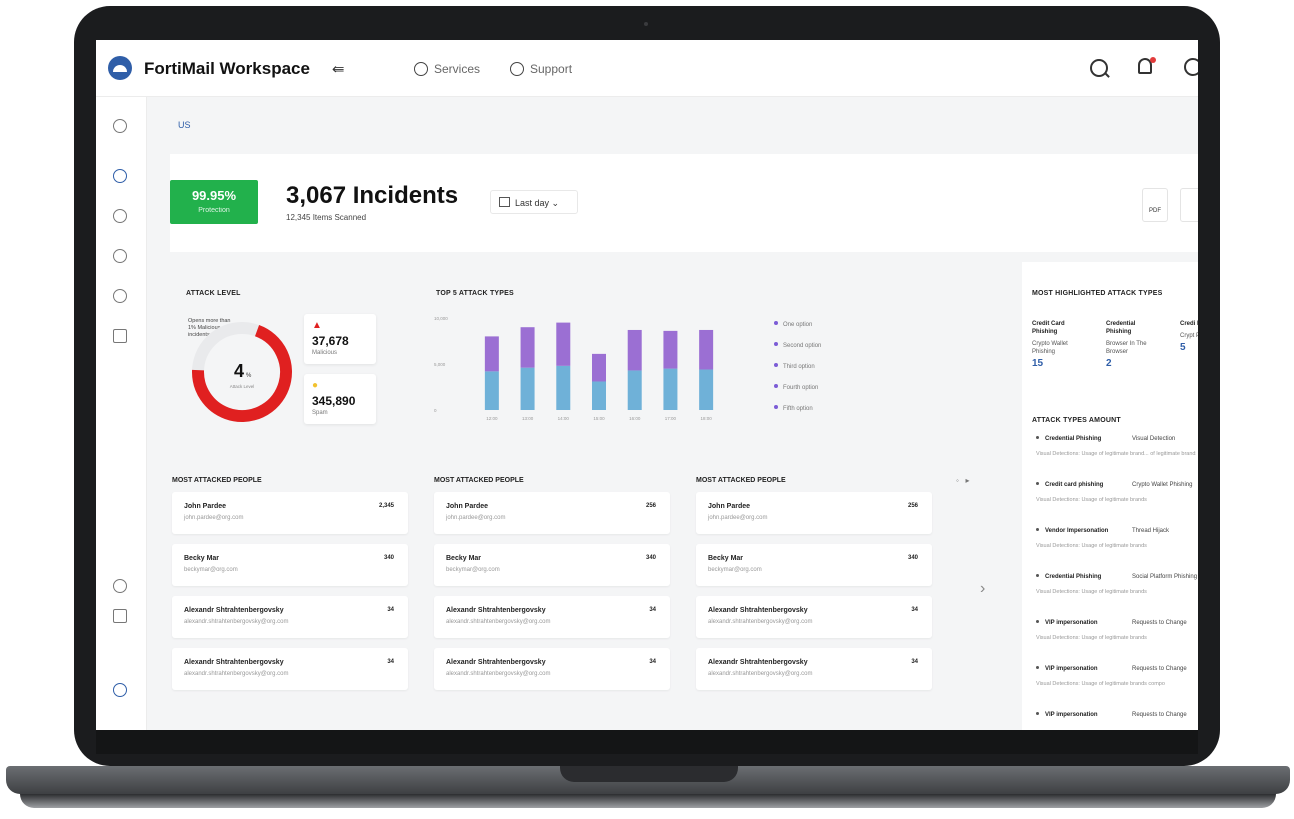  Describe the element at coordinates (1099, 68) in the screenshot. I see `search-icon` at that location.